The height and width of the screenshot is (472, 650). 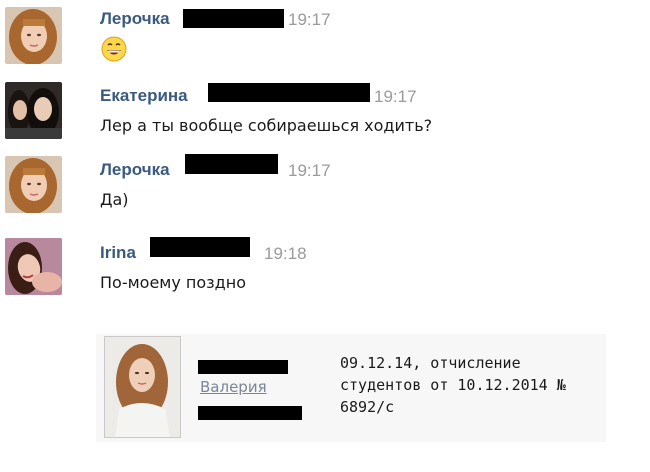 What do you see at coordinates (33, 110) in the screenshot?
I see `avatar-ekaterina` at bounding box center [33, 110].